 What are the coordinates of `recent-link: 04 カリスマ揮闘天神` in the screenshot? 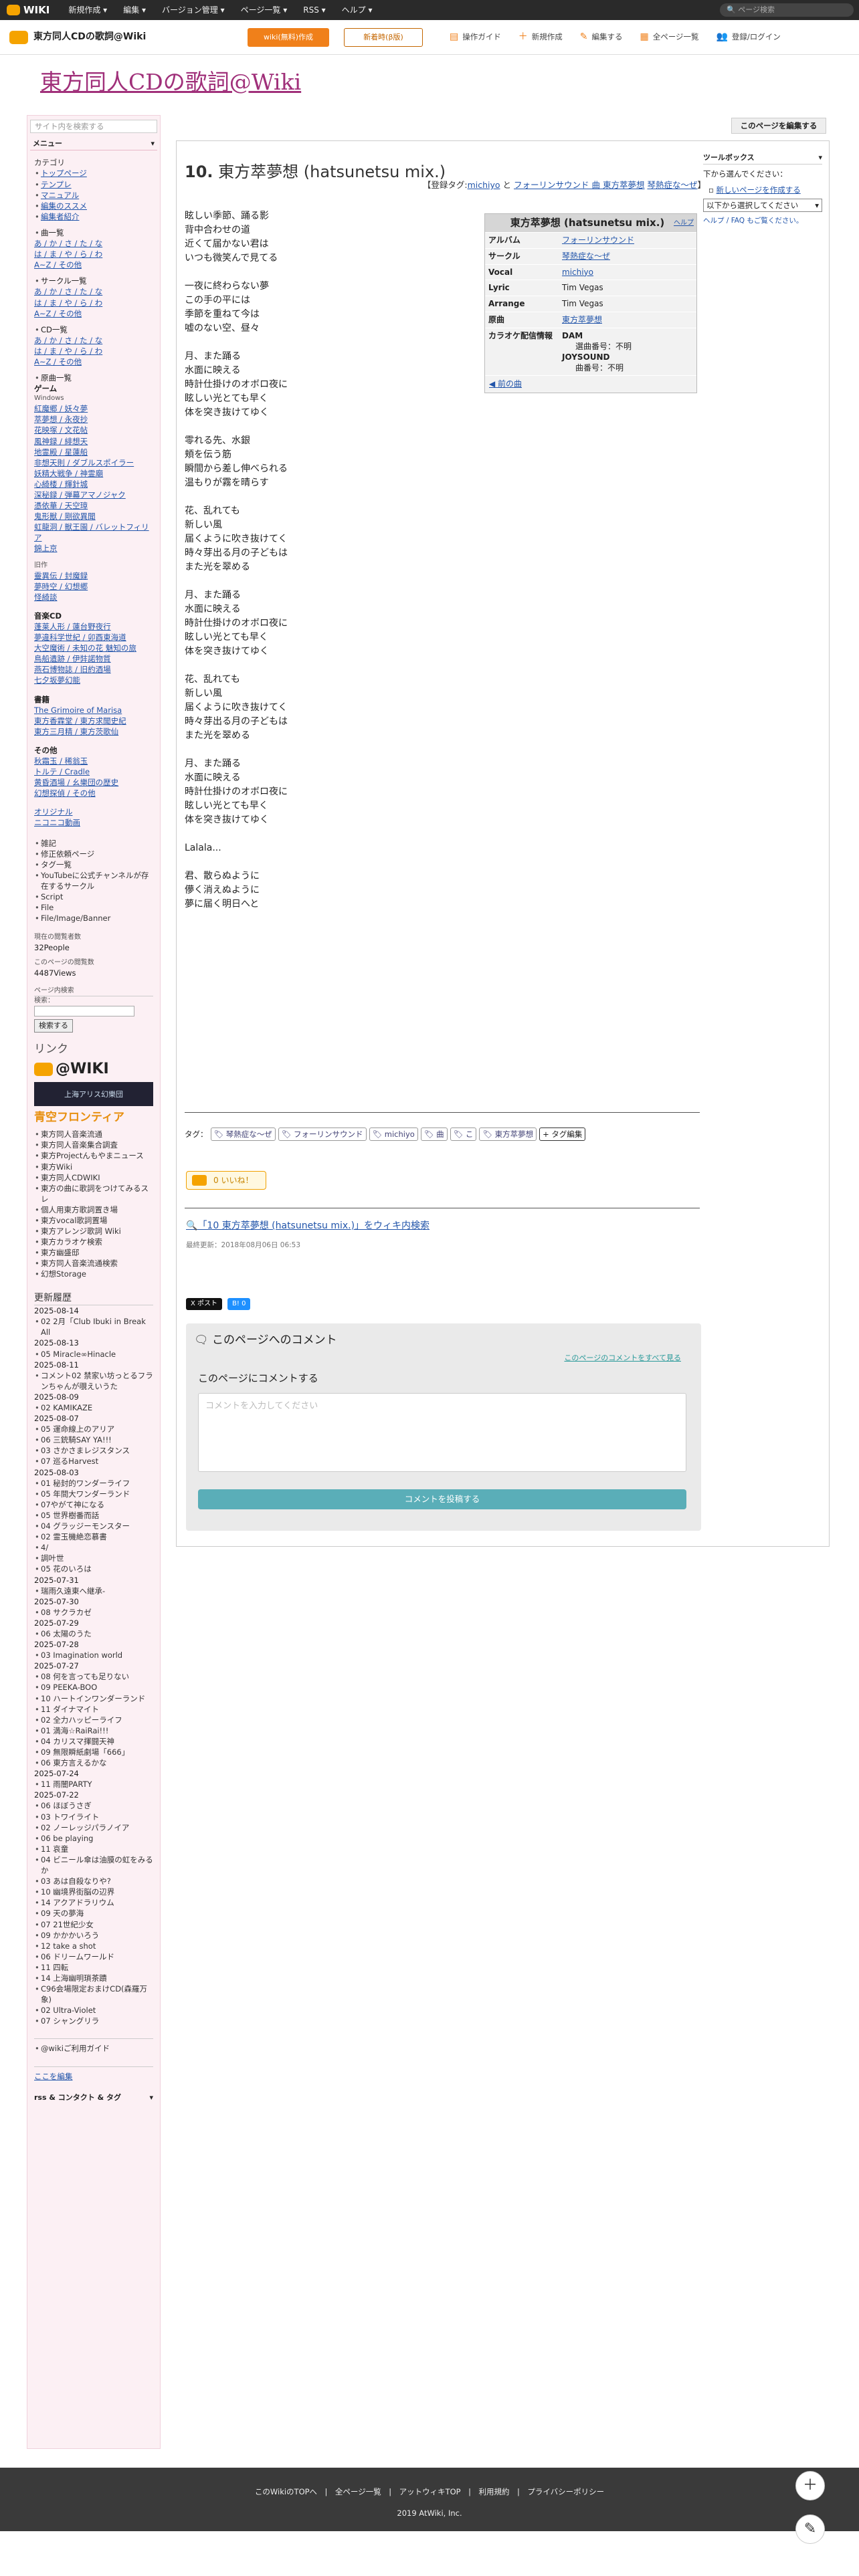 It's located at (77, 1741).